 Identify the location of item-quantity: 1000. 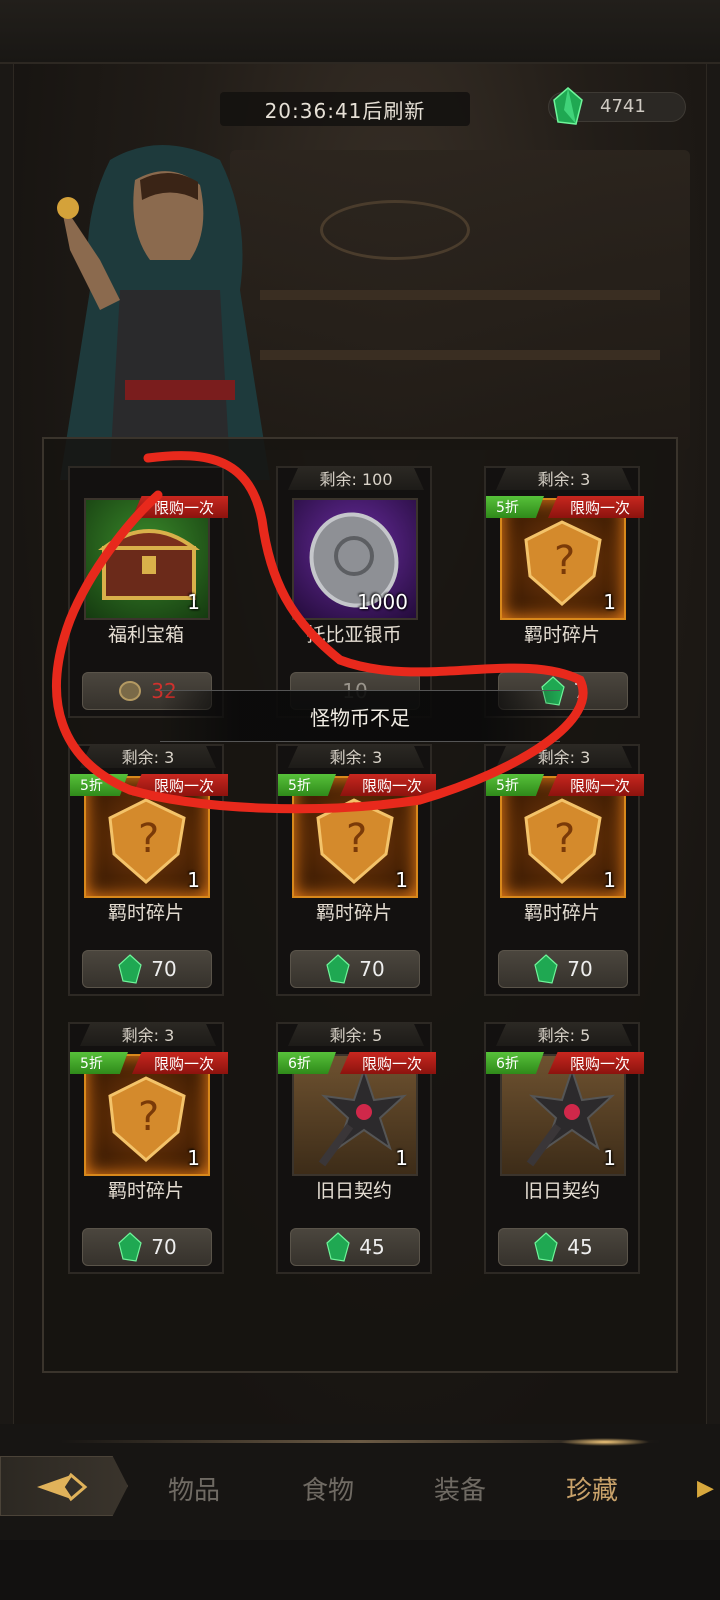
(382, 602).